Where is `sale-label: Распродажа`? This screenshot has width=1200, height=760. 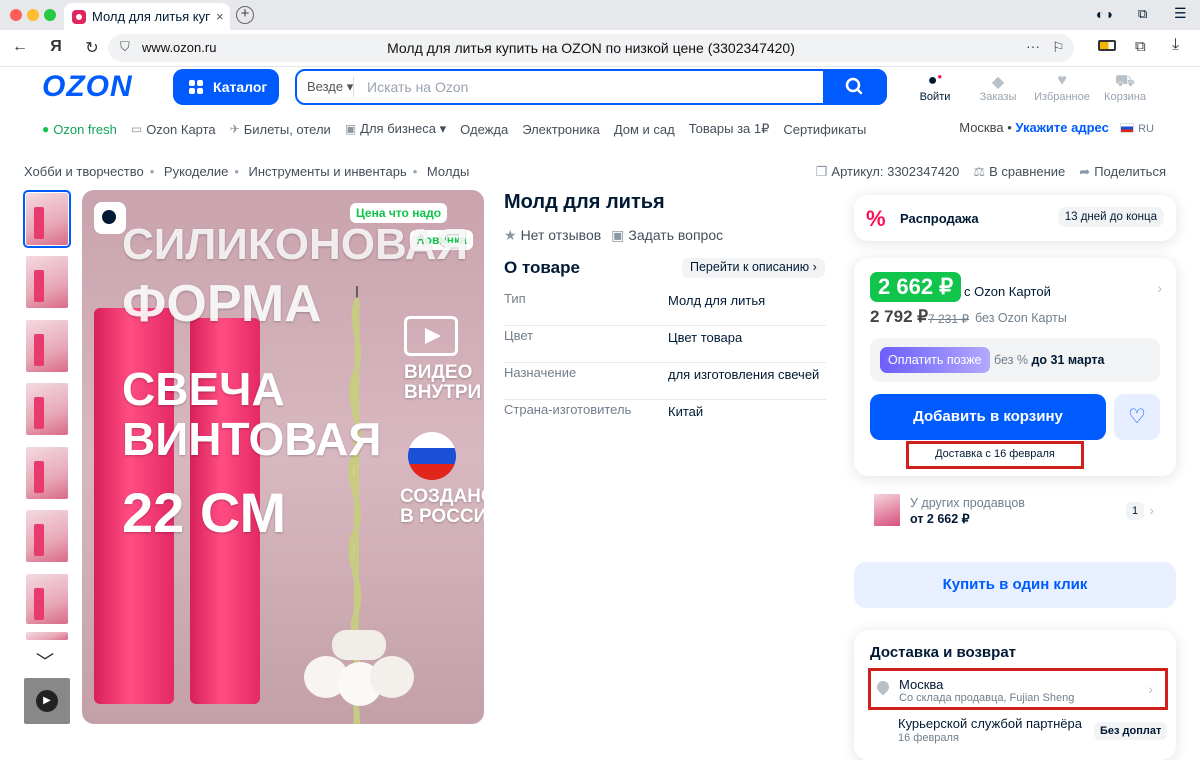
sale-label: Распродажа is located at coordinates (939, 218).